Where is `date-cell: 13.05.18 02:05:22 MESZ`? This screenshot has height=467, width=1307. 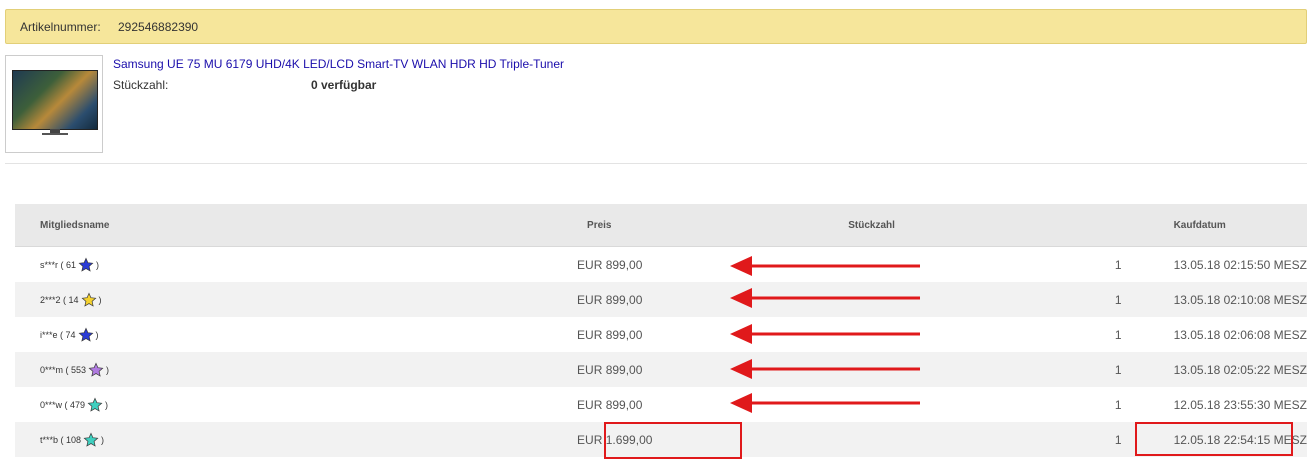
date-cell: 13.05.18 02:05:22 MESZ is located at coordinates (1220, 369).